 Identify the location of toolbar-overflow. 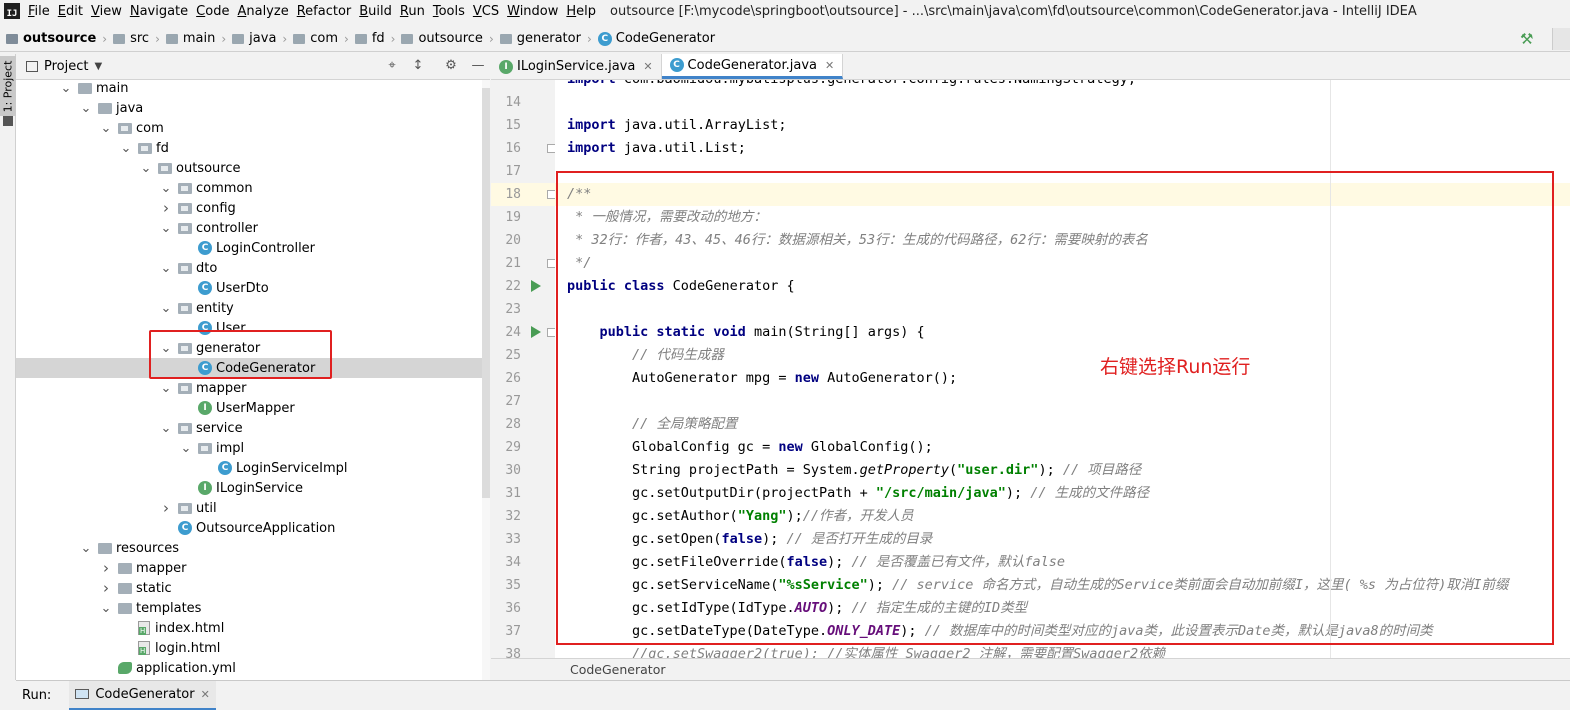
(1561, 39).